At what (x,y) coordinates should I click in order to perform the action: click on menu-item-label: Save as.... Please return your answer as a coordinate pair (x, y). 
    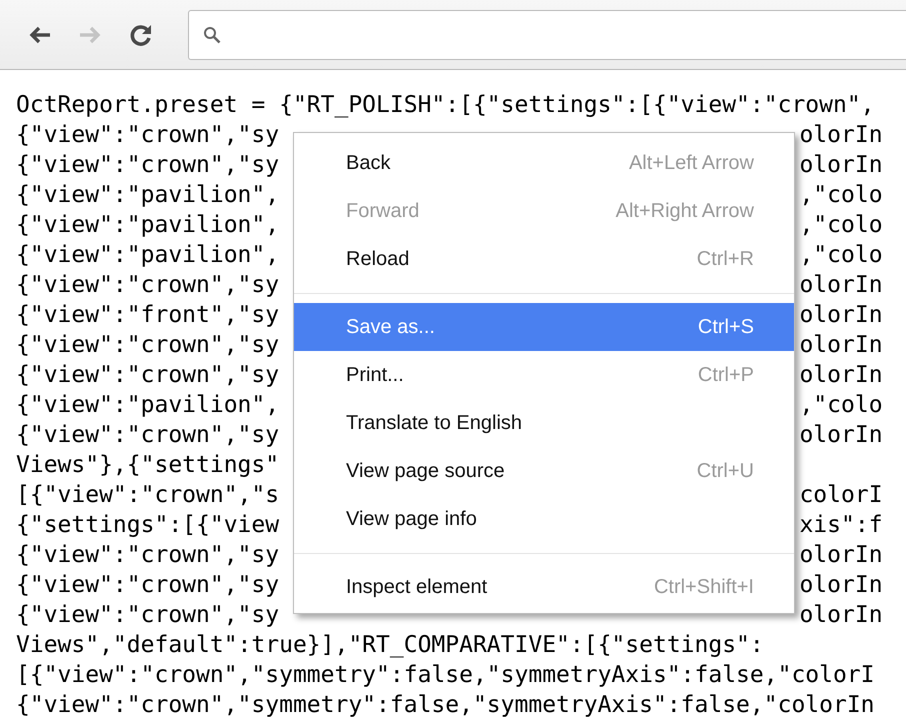
    Looking at the image, I should click on (390, 327).